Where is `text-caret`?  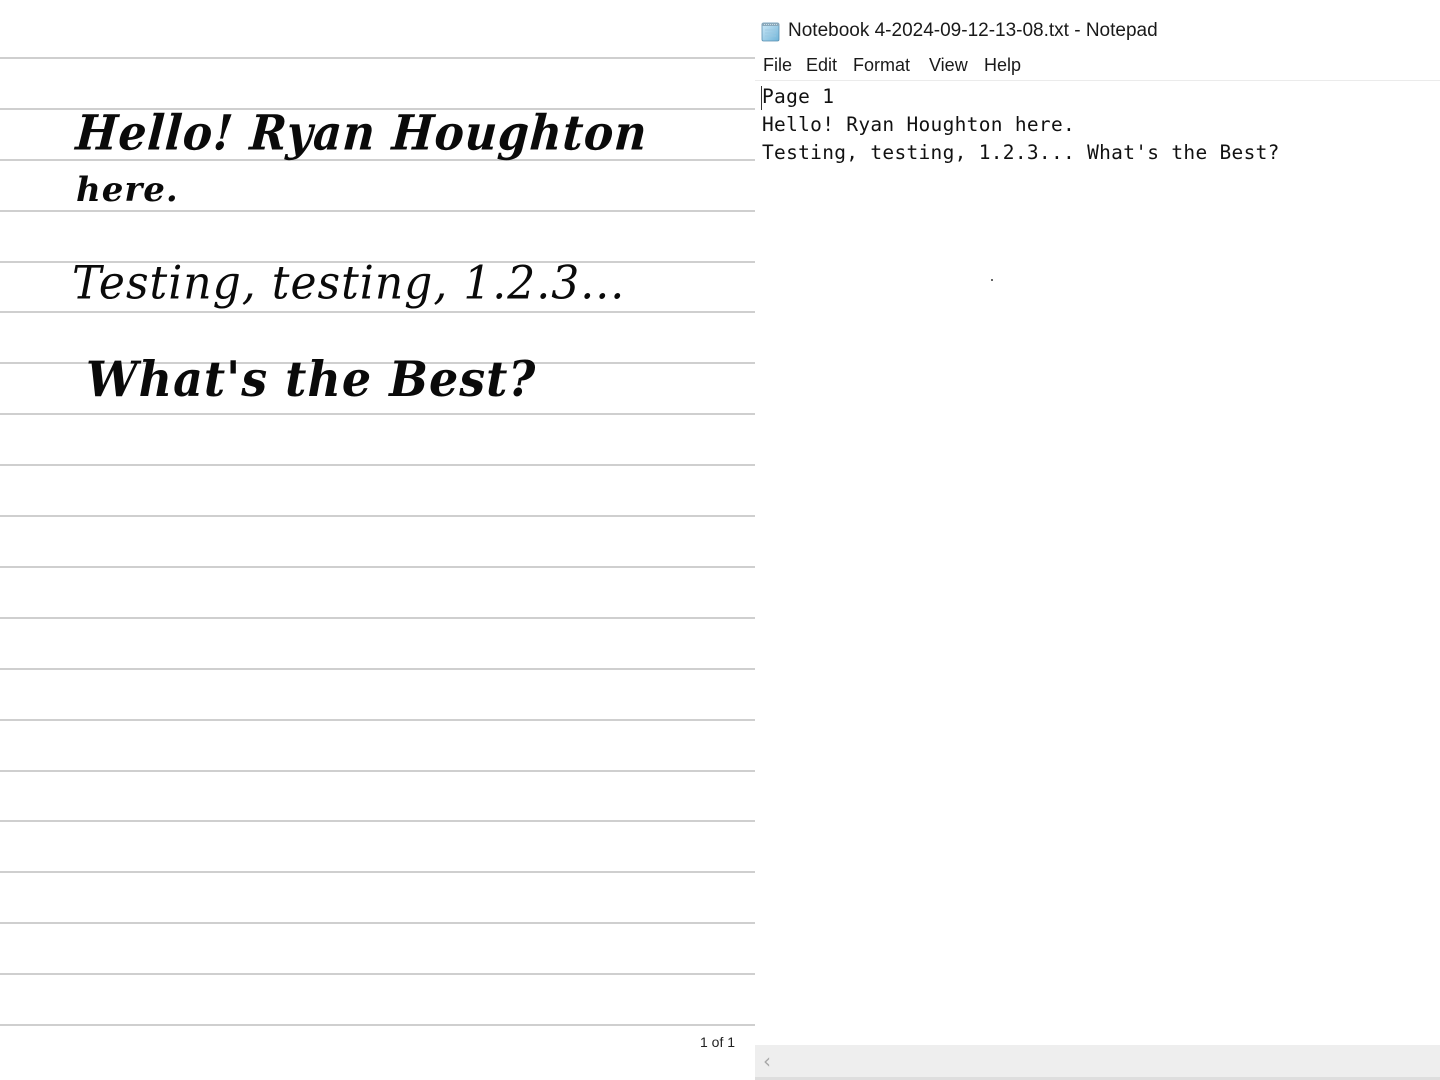 text-caret is located at coordinates (761, 98).